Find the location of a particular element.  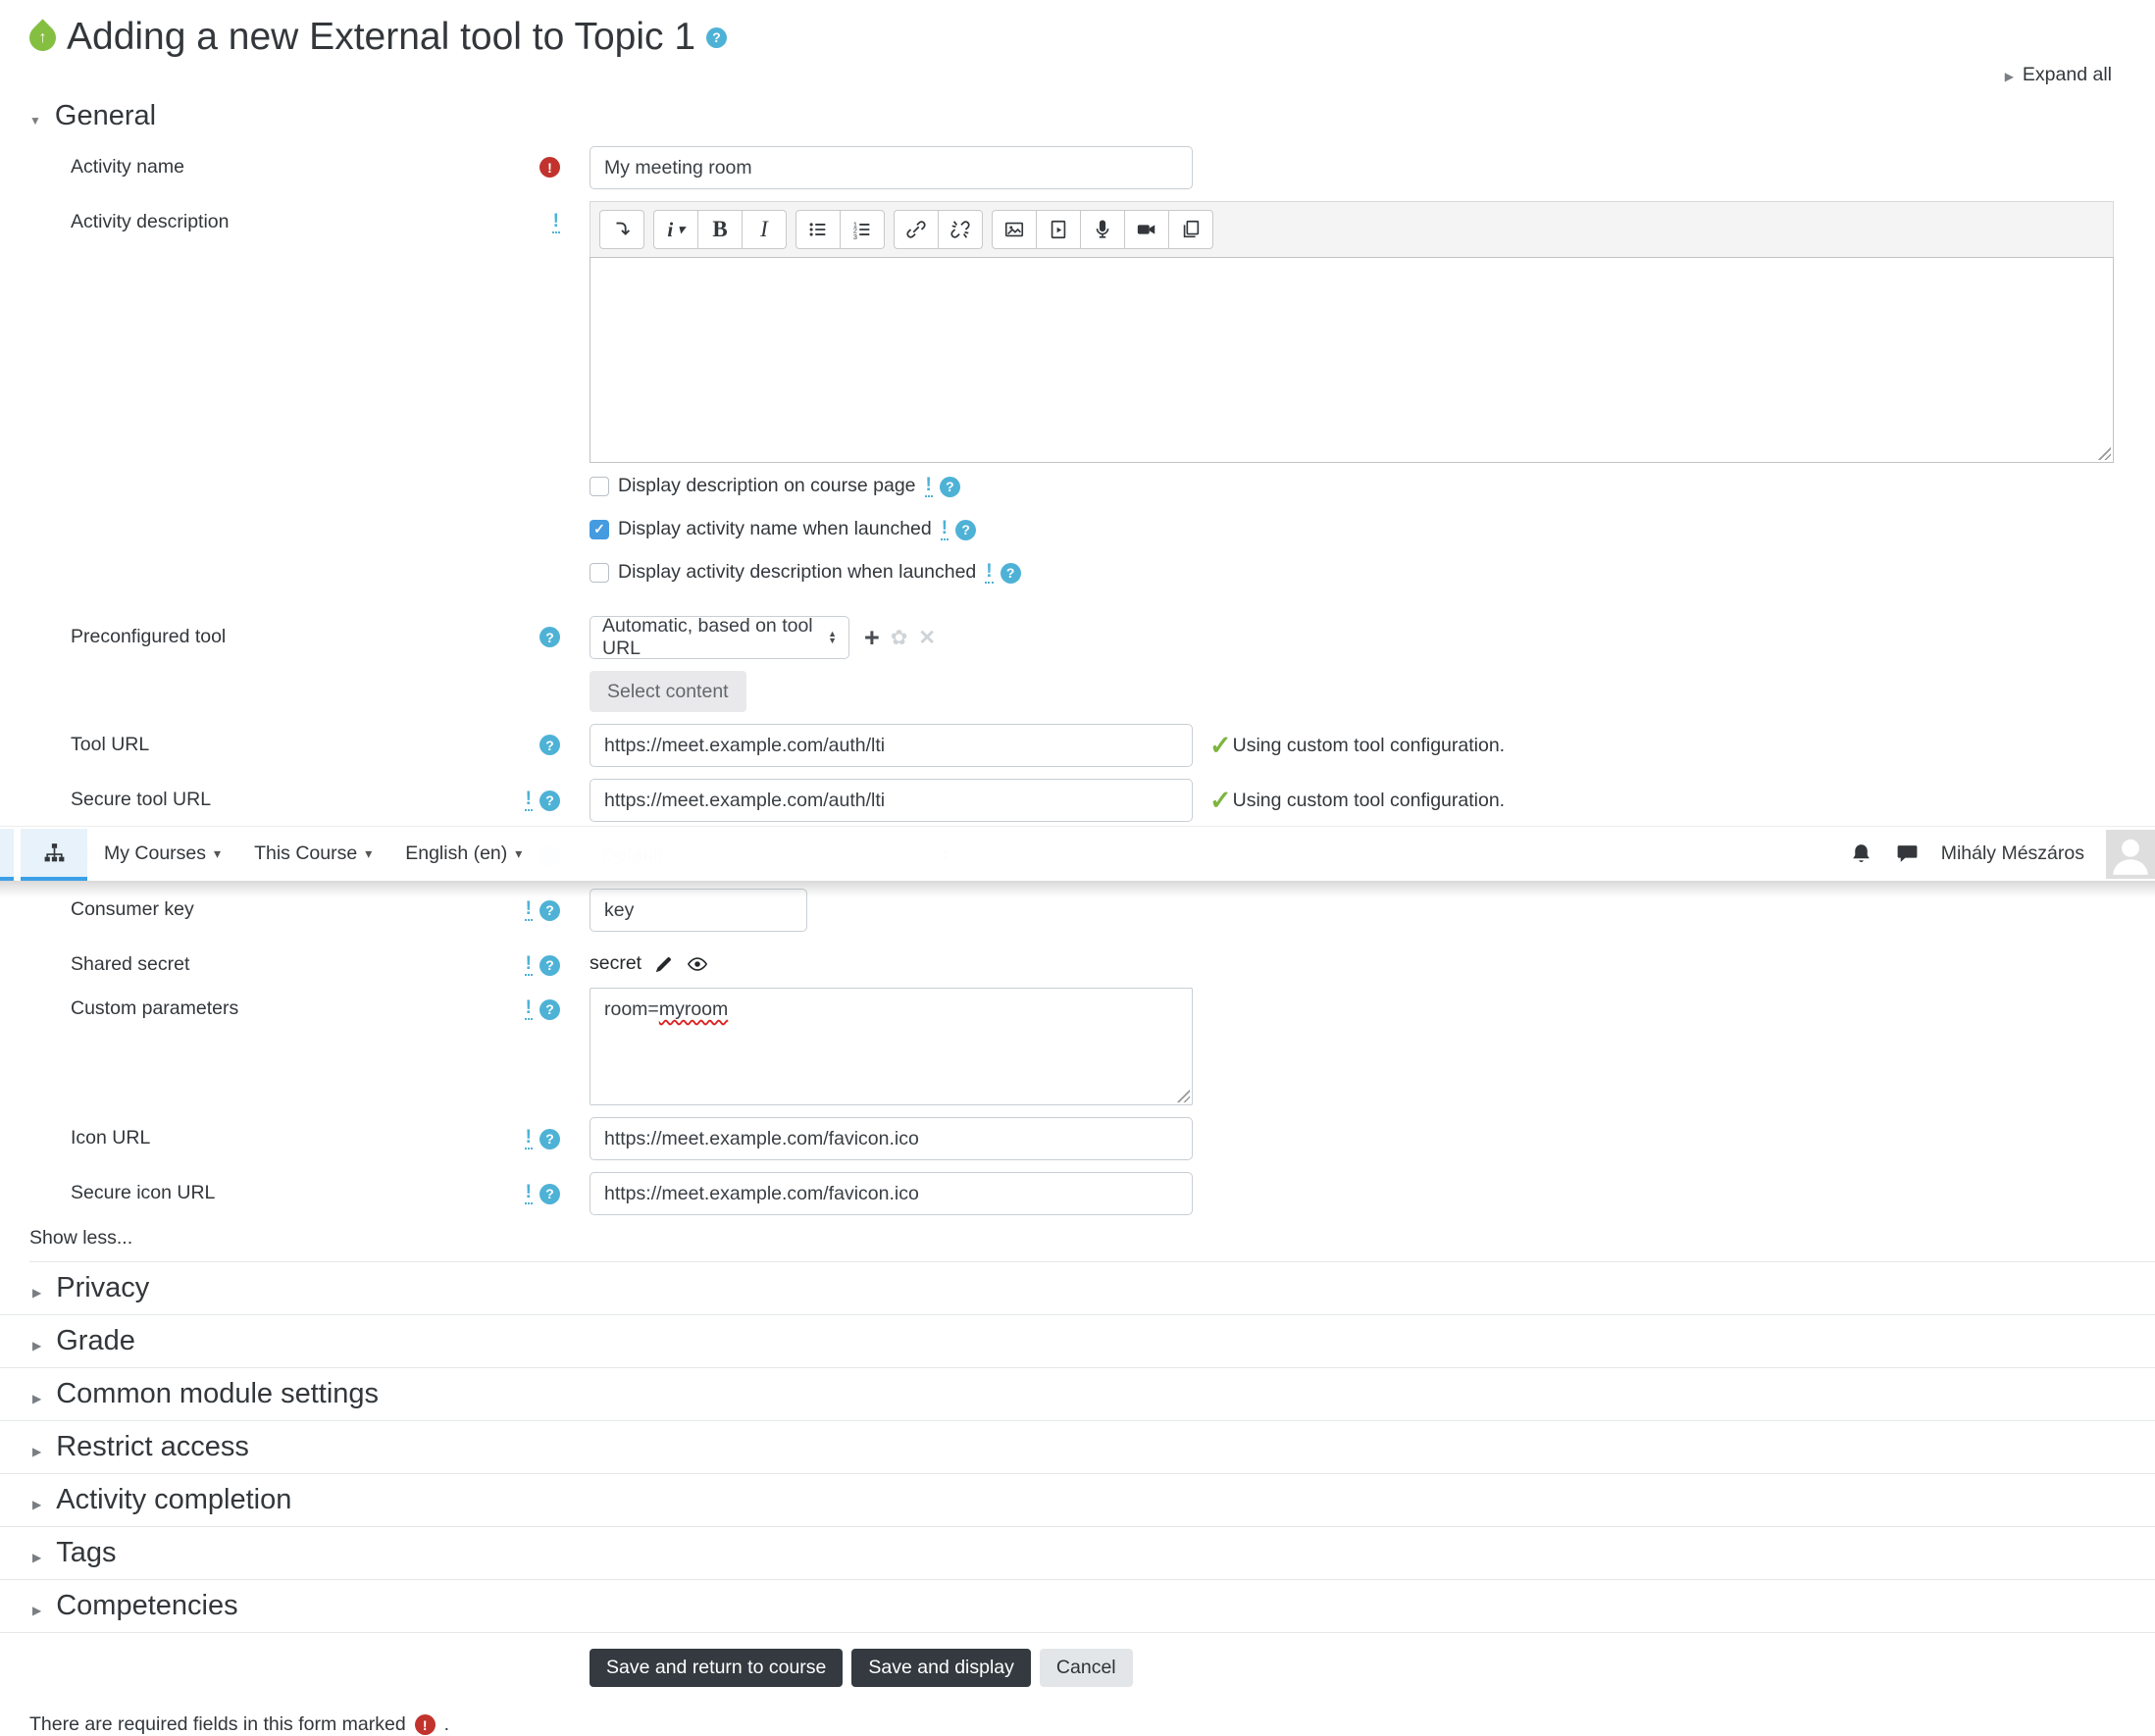

misspelled-word: myroom is located at coordinates (693, 1009).